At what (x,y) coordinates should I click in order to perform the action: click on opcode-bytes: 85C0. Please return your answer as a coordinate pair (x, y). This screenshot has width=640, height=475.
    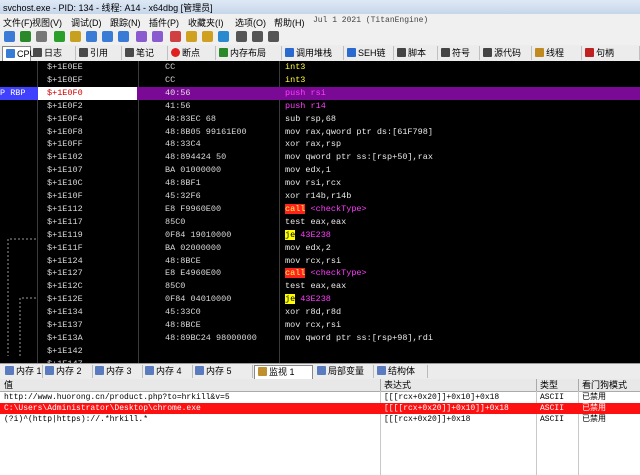
    Looking at the image, I should click on (175, 221).